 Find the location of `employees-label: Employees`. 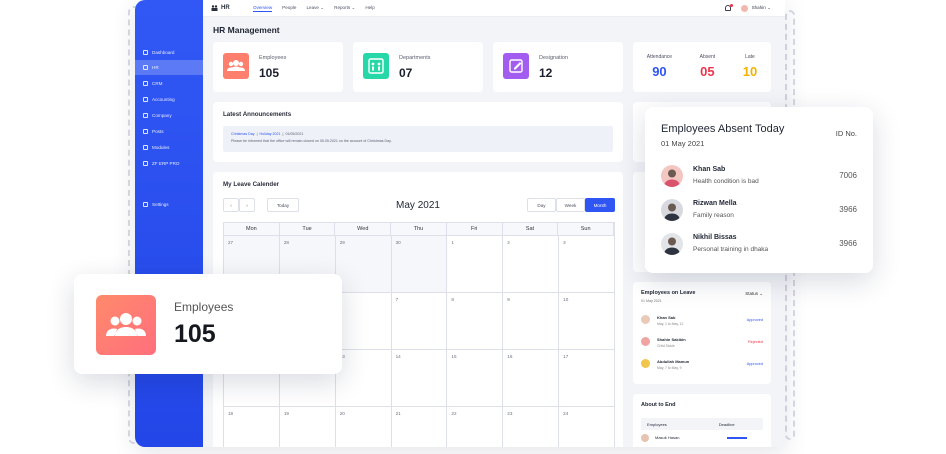

employees-label: Employees is located at coordinates (204, 307).